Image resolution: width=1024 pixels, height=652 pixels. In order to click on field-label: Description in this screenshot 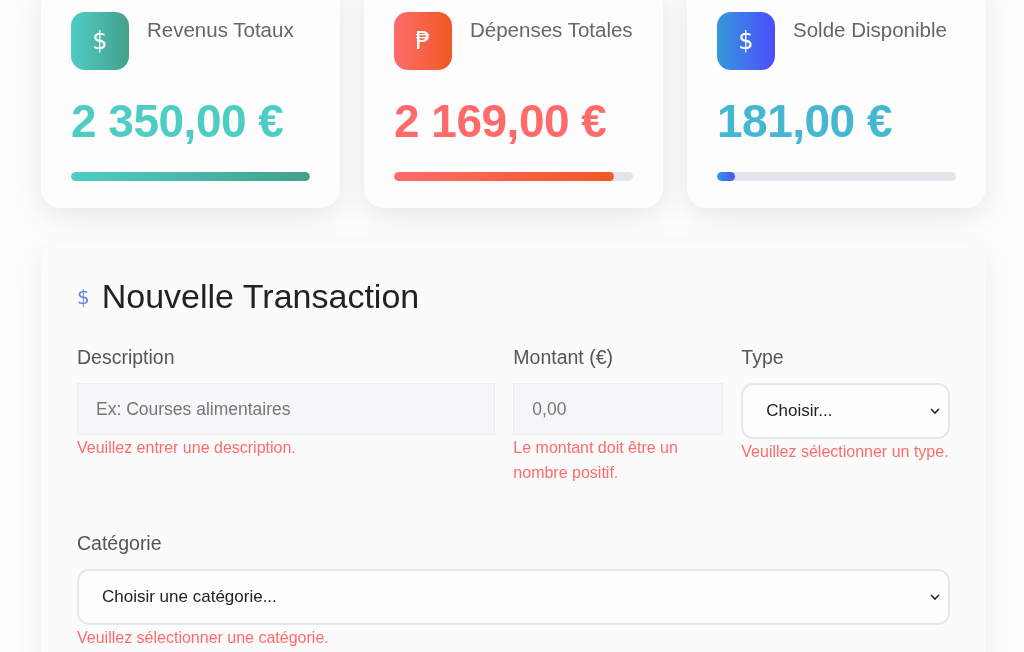, I will do `click(126, 357)`.